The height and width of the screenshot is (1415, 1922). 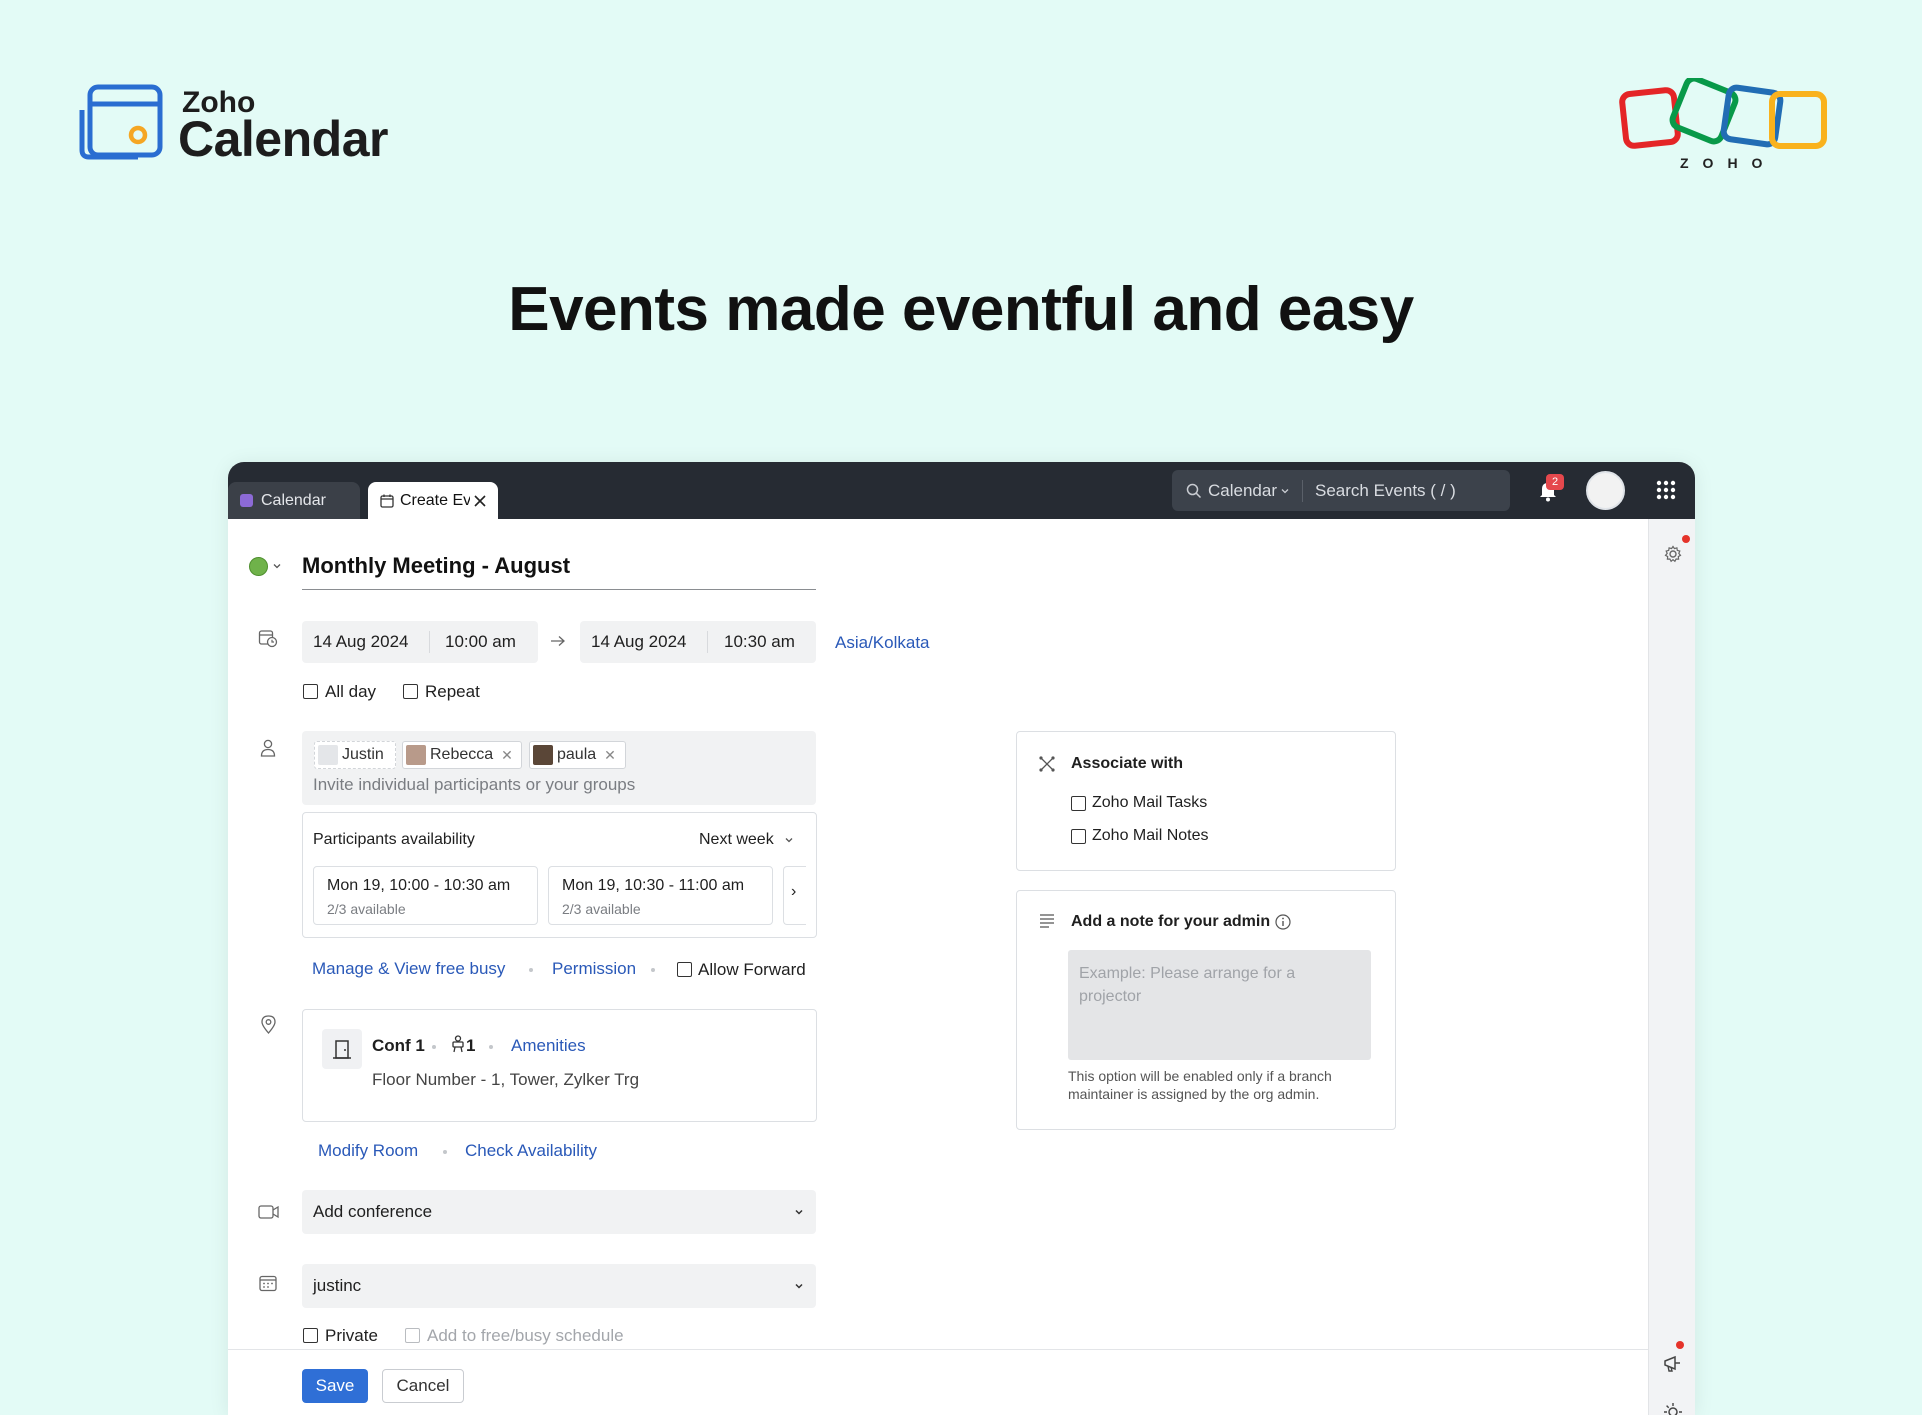 What do you see at coordinates (794, 891) in the screenshot?
I see `chevron-right-icon: ›` at bounding box center [794, 891].